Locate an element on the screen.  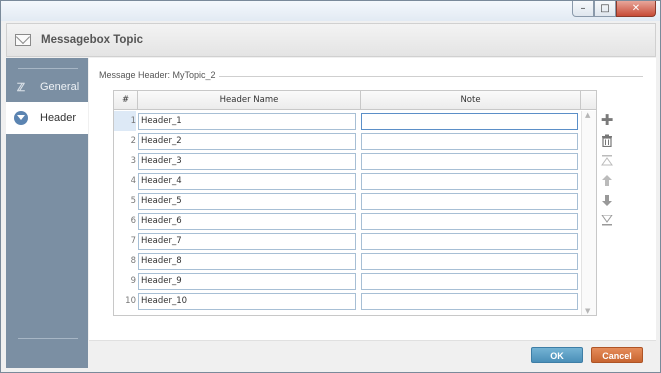
header-name-cell: Header_7 is located at coordinates (247, 241).